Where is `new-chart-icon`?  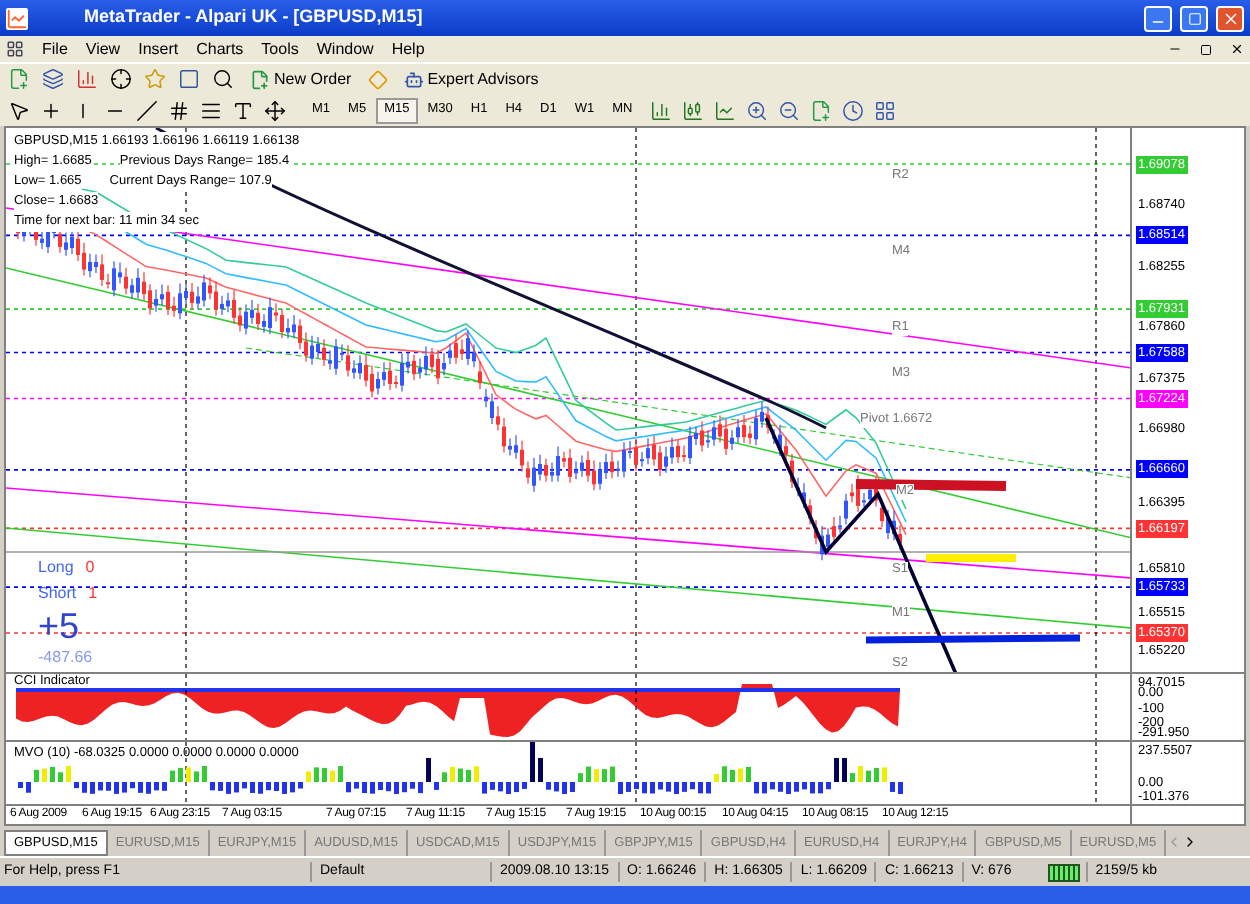 new-chart-icon is located at coordinates (19, 79).